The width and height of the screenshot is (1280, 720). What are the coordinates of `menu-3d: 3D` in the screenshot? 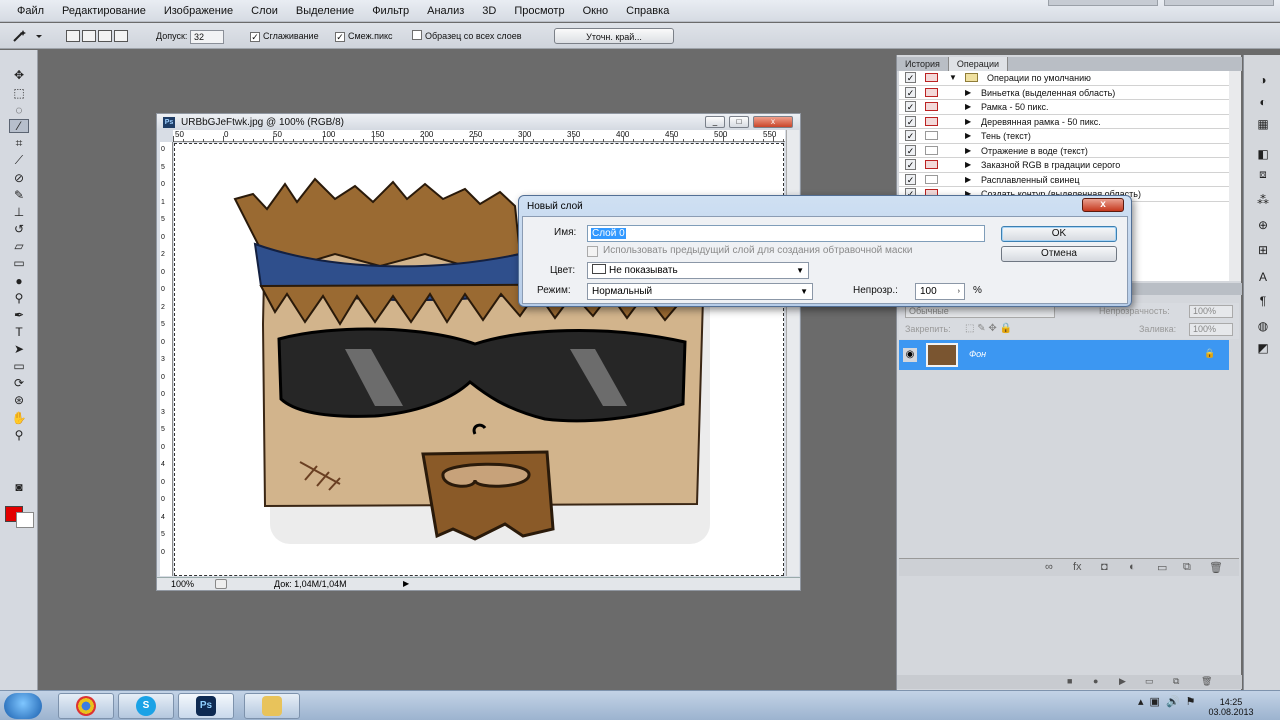 It's located at (489, 11).